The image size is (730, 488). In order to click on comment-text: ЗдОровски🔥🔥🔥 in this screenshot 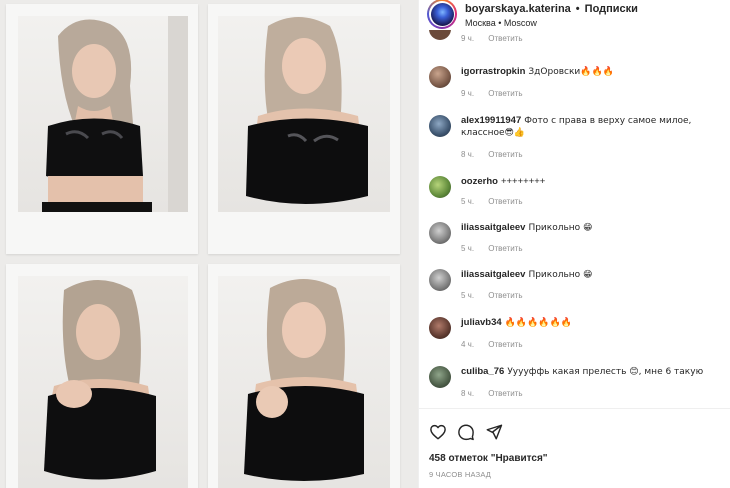, I will do `click(571, 72)`.